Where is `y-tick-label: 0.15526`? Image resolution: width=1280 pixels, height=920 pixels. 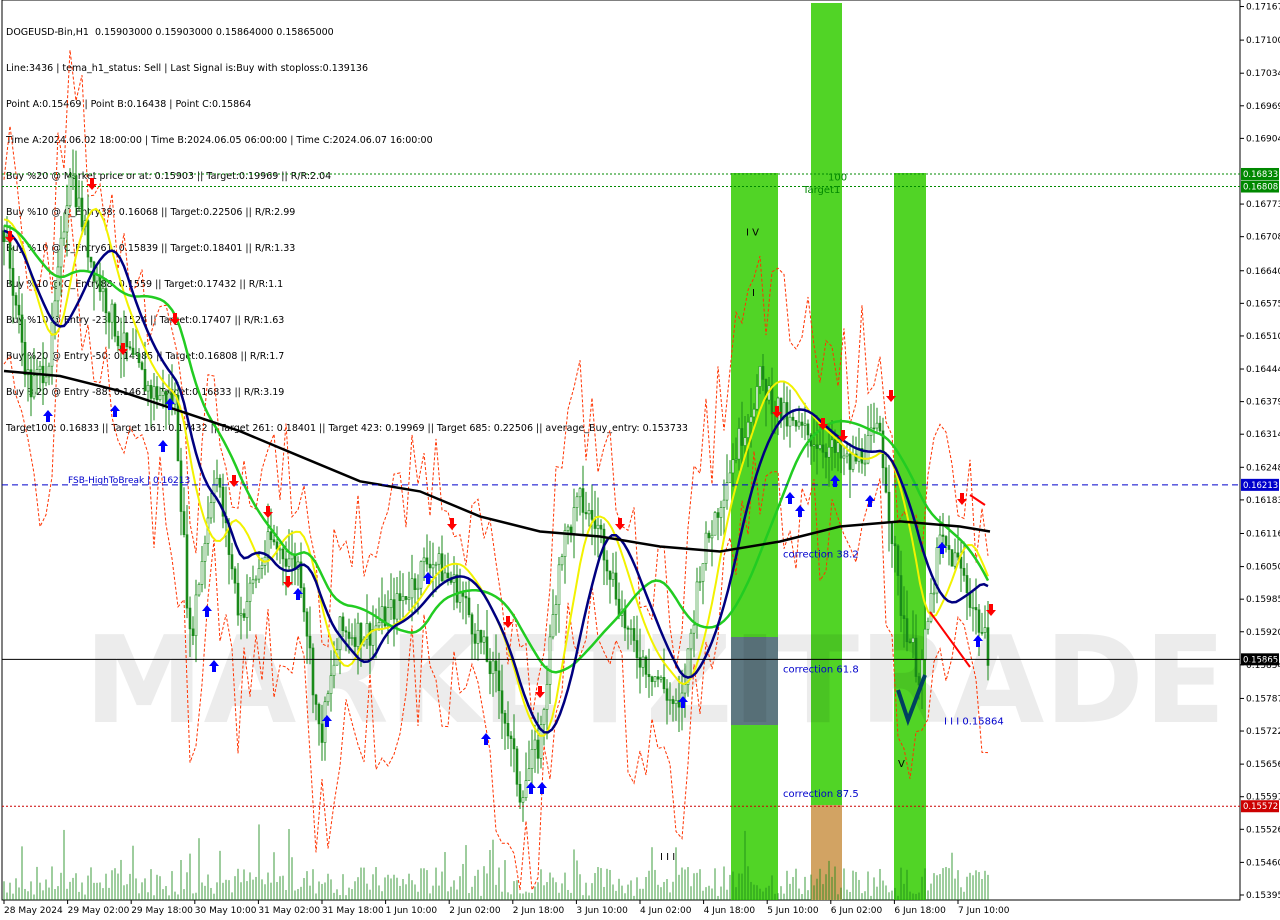 y-tick-label: 0.15526 is located at coordinates (1263, 830).